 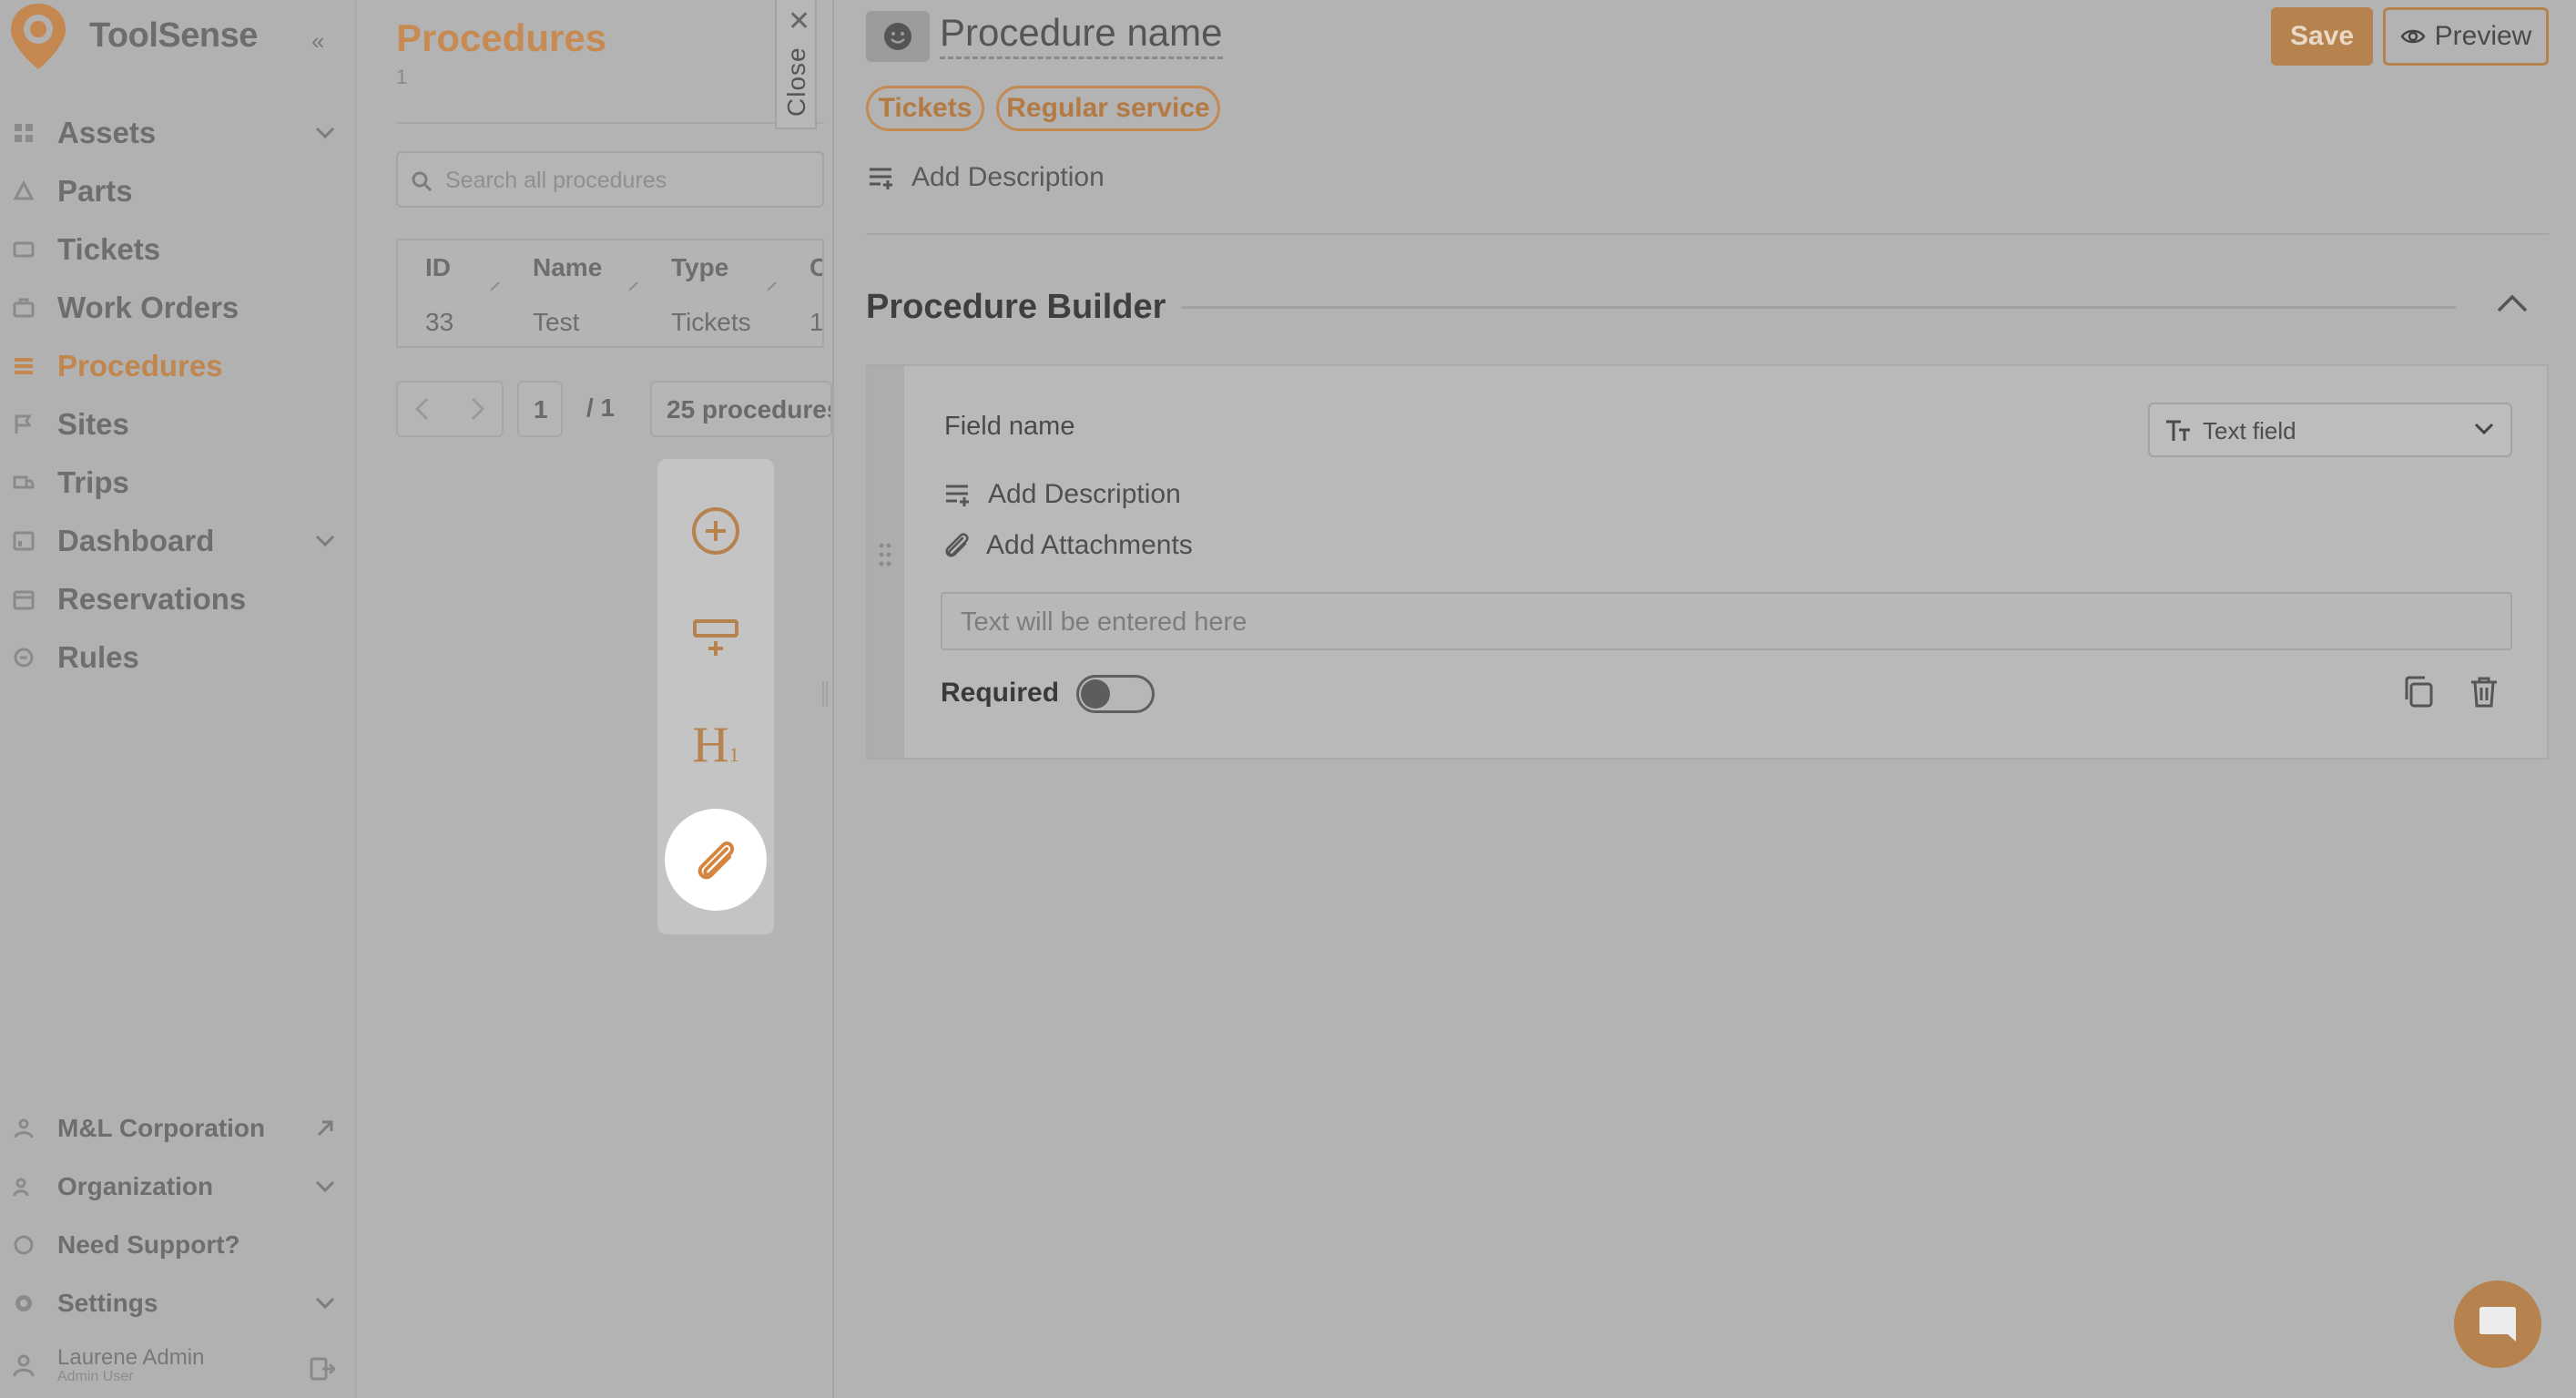 What do you see at coordinates (109, 249) in the screenshot?
I see `sidebar-item-label: Tickets` at bounding box center [109, 249].